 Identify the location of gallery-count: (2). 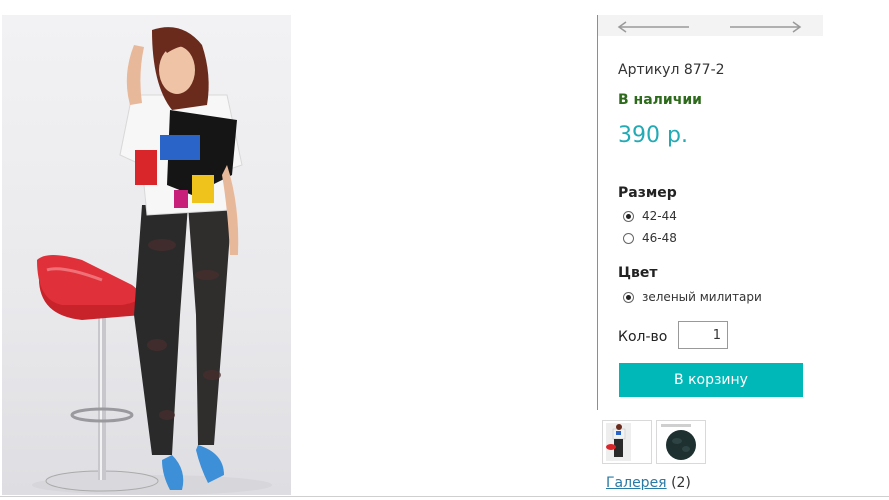
(681, 483).